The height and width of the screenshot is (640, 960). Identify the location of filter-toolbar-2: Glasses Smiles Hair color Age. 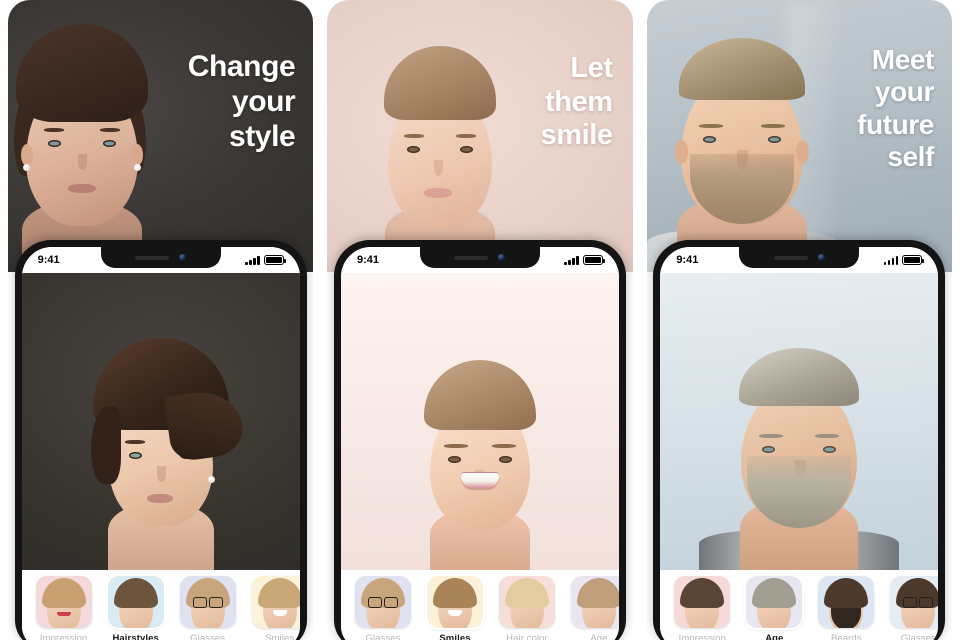
(479, 605).